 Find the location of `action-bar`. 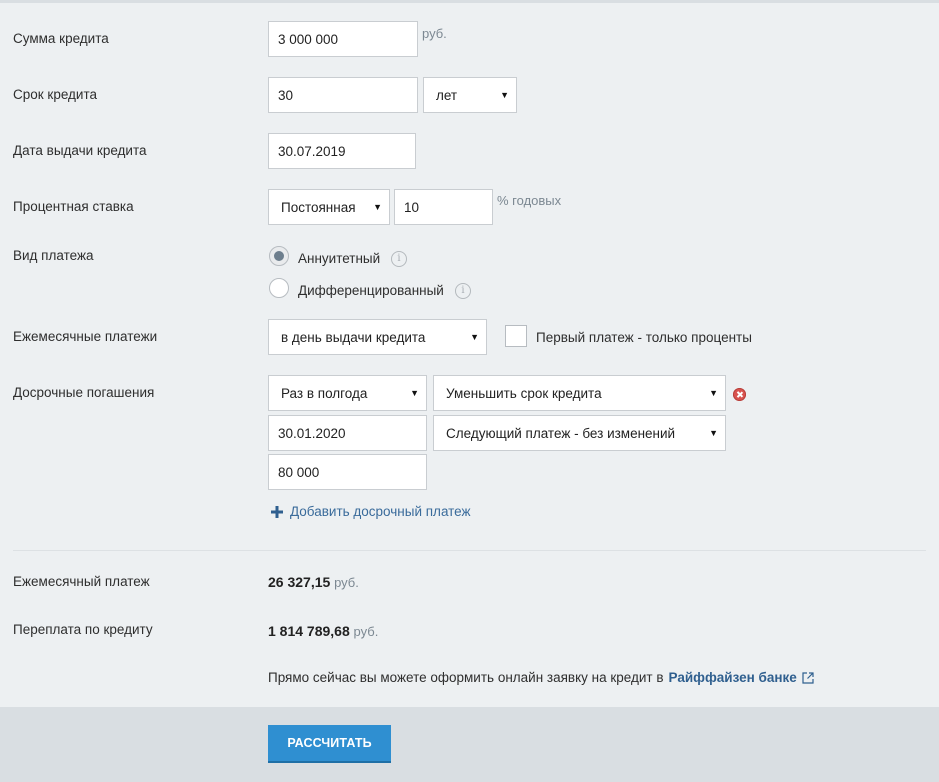

action-bar is located at coordinates (469, 744).